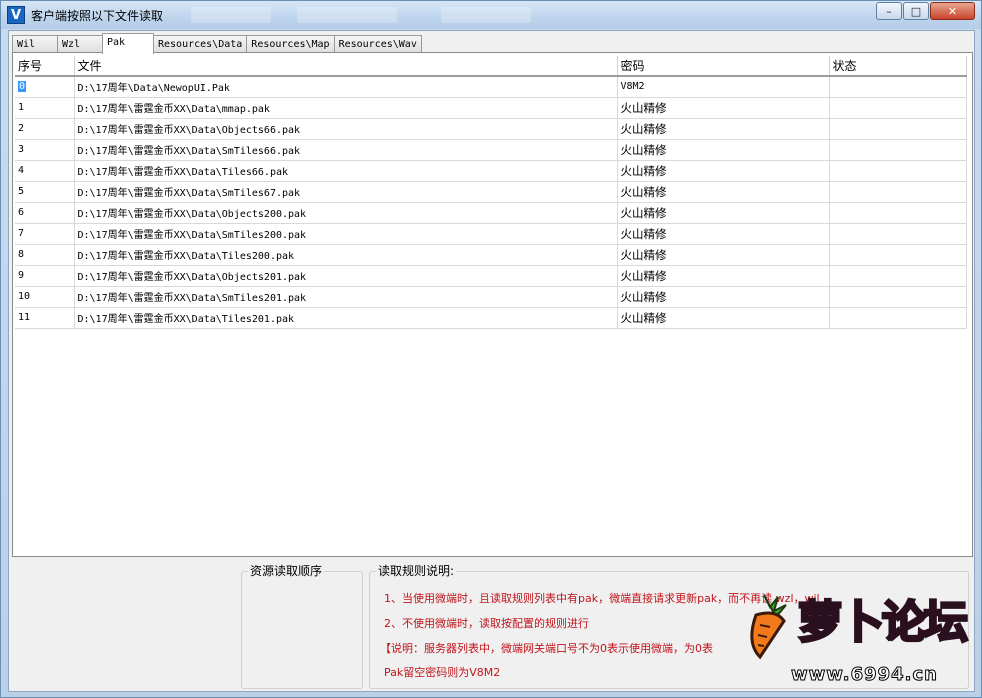  I want to click on table-row: 4 D:\17周年\雷霆金币XX\Data\Tiles66.pak 火山精修, so click(491, 171).